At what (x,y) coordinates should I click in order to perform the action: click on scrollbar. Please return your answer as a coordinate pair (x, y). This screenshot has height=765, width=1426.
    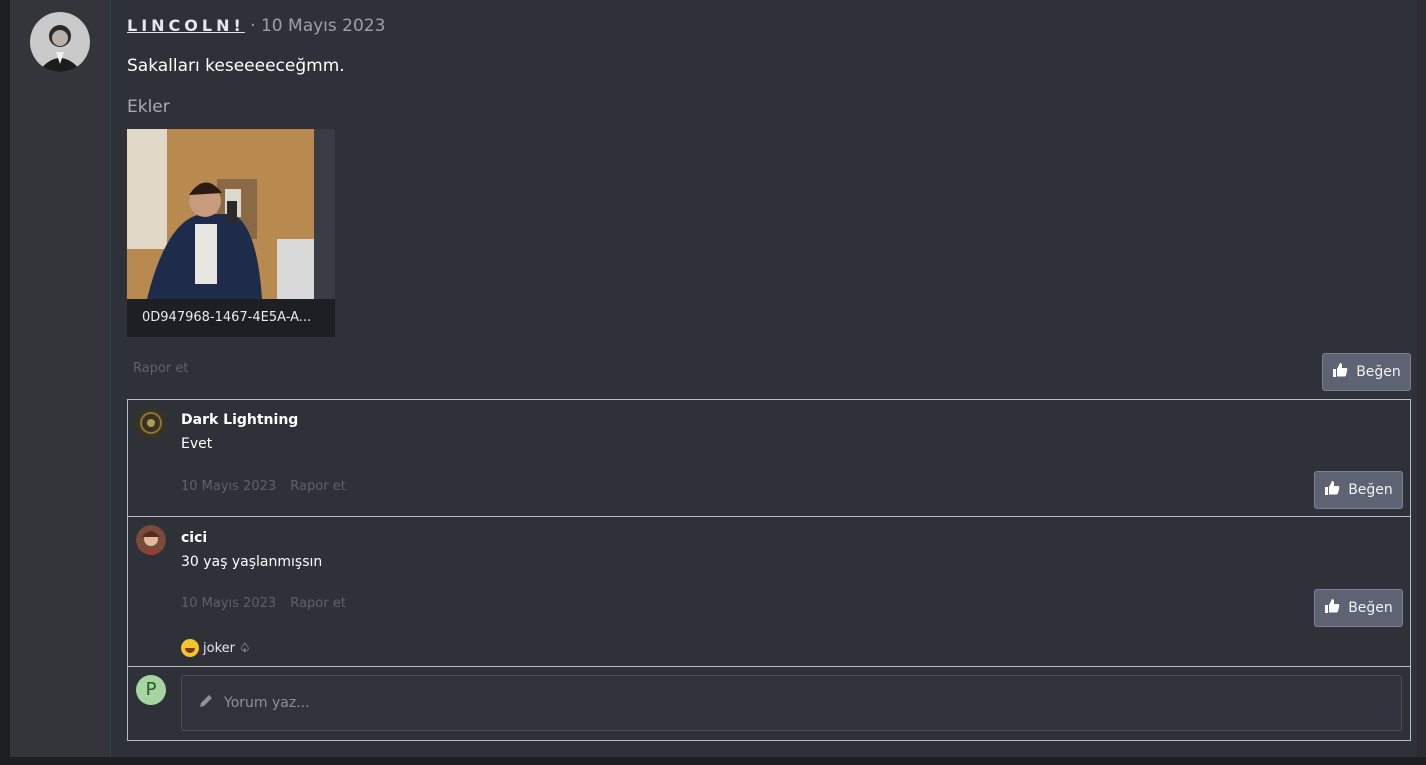
    Looking at the image, I should click on (1421, 378).